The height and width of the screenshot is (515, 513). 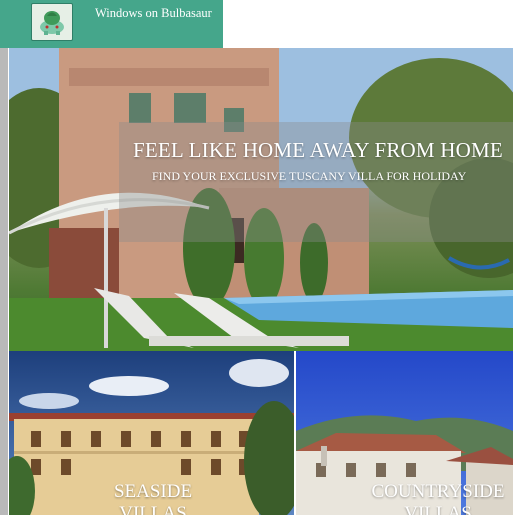 I want to click on countryside-villas-card: COUNTRYSIDE VILLAS, so click(x=404, y=433).